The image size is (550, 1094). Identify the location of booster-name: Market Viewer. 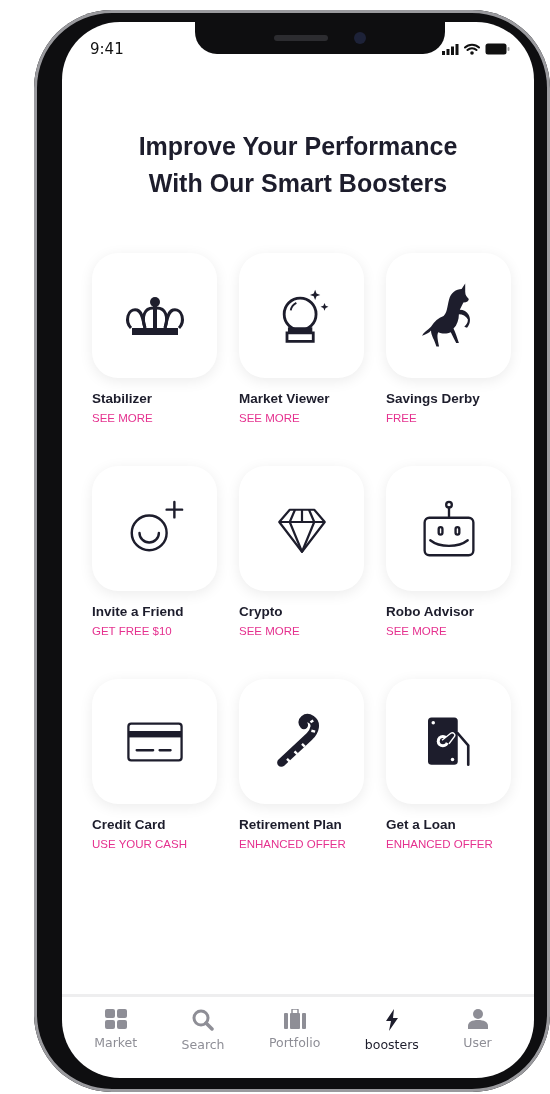
(285, 398).